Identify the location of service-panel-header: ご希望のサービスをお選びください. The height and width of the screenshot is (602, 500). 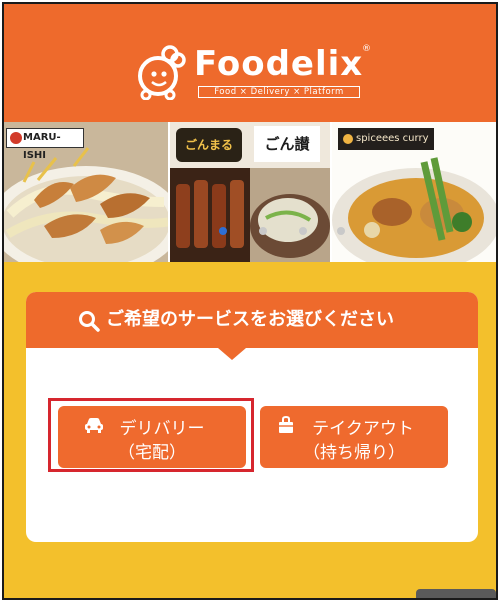
(252, 320).